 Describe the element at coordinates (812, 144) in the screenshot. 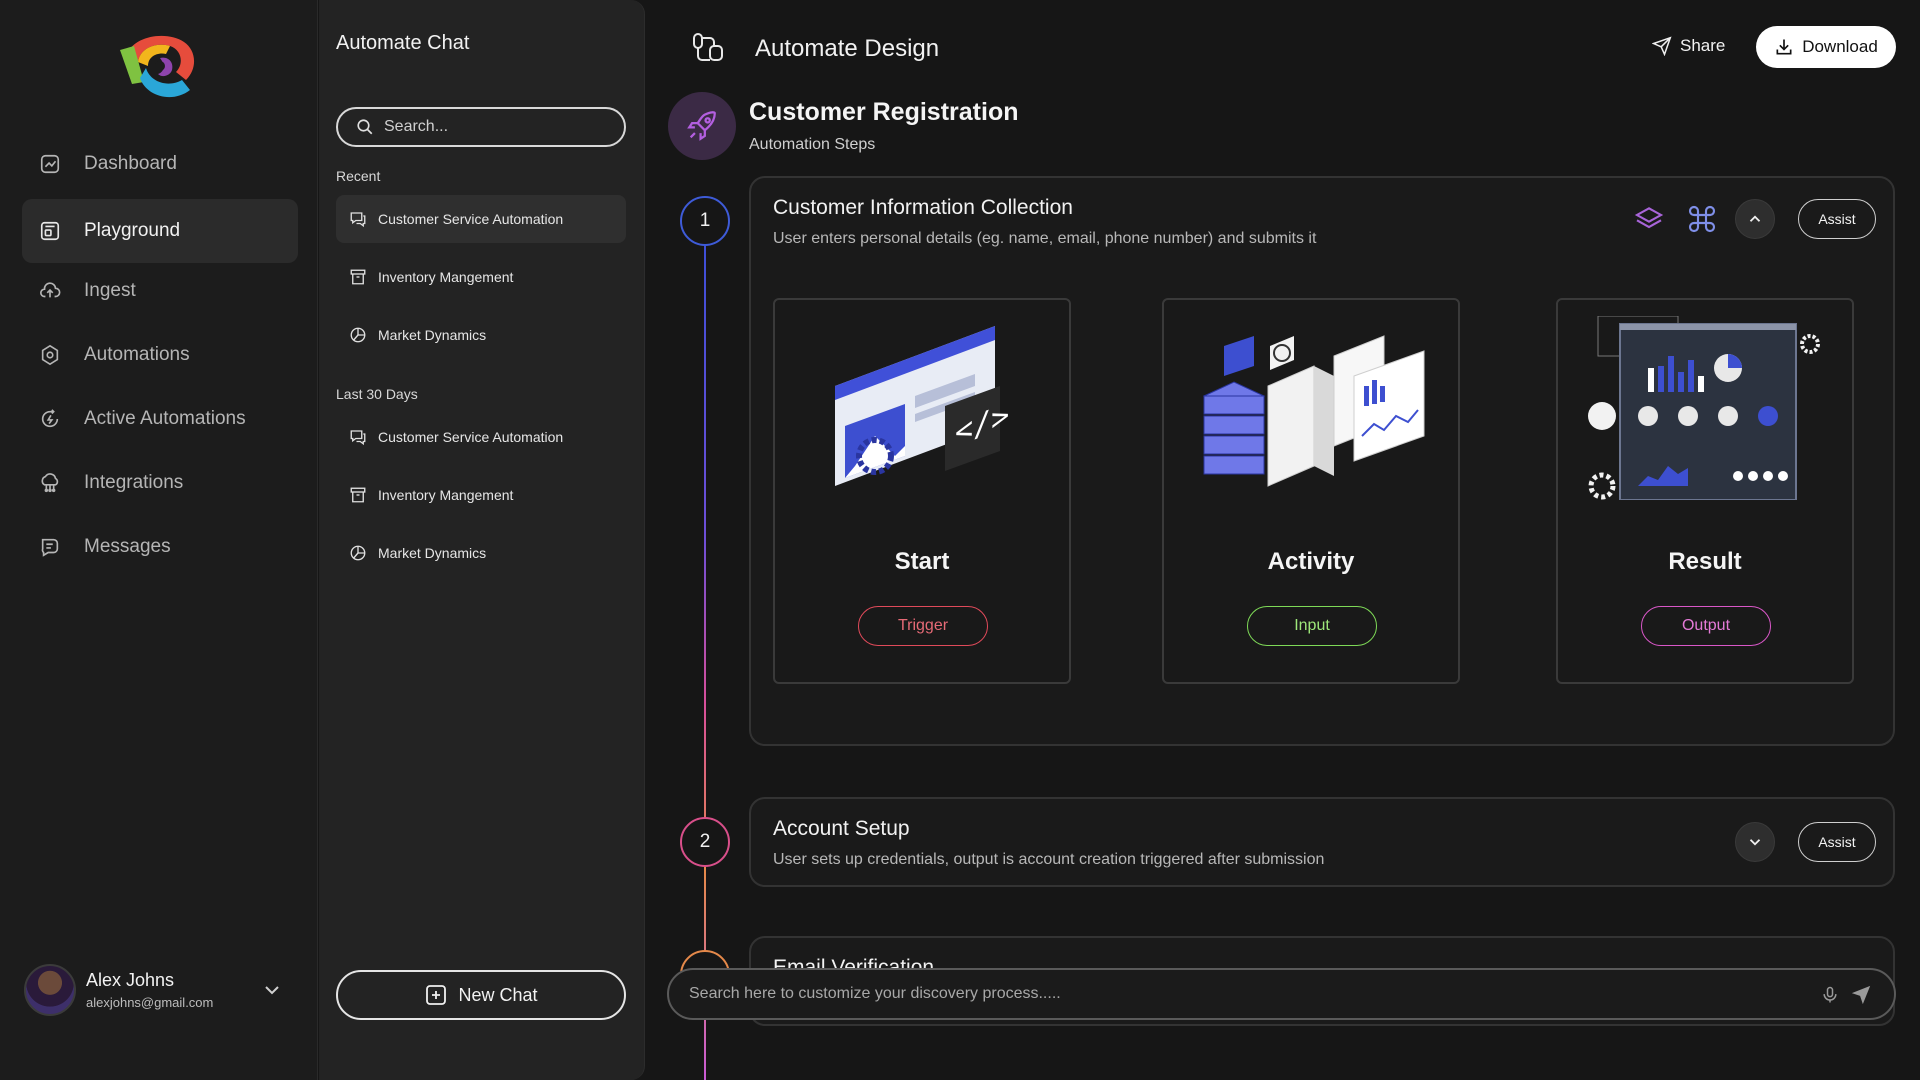

I see `project-subtitle: Automation Steps` at that location.